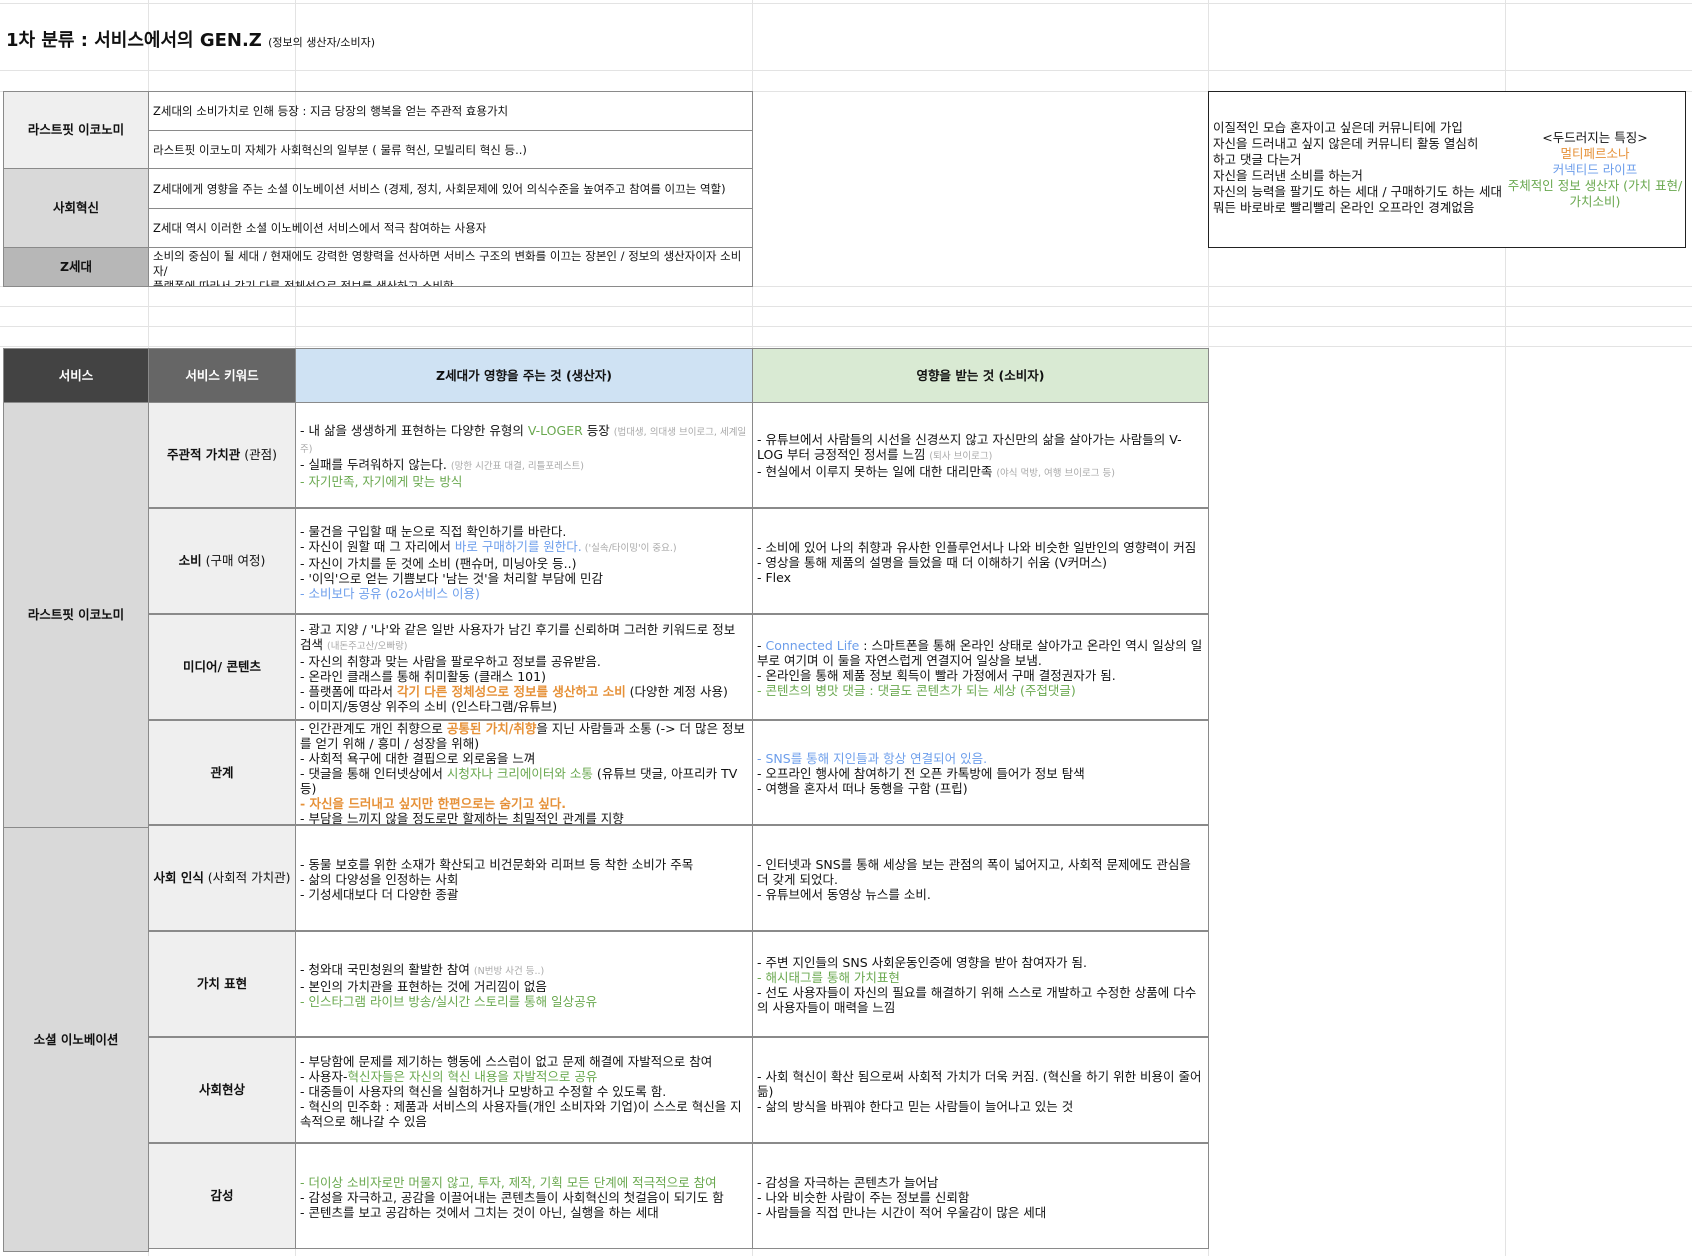  I want to click on bullet-line: - 유튜브에서 동영상 뉴스를 소비., so click(980, 894).